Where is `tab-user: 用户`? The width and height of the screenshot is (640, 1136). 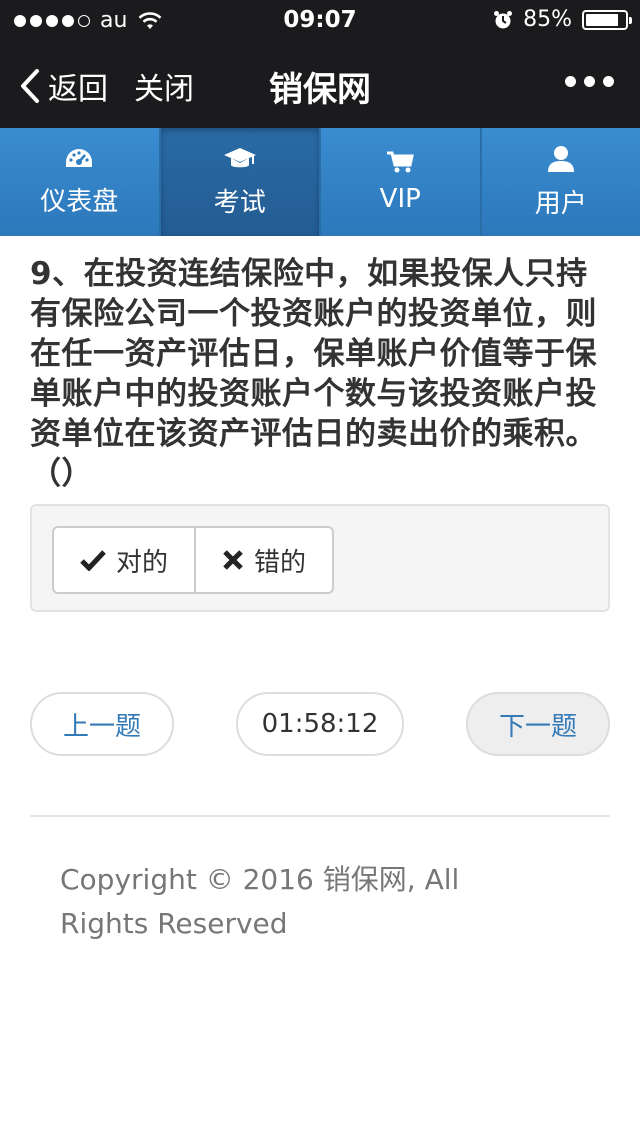
tab-user: 用户 is located at coordinates (560, 182).